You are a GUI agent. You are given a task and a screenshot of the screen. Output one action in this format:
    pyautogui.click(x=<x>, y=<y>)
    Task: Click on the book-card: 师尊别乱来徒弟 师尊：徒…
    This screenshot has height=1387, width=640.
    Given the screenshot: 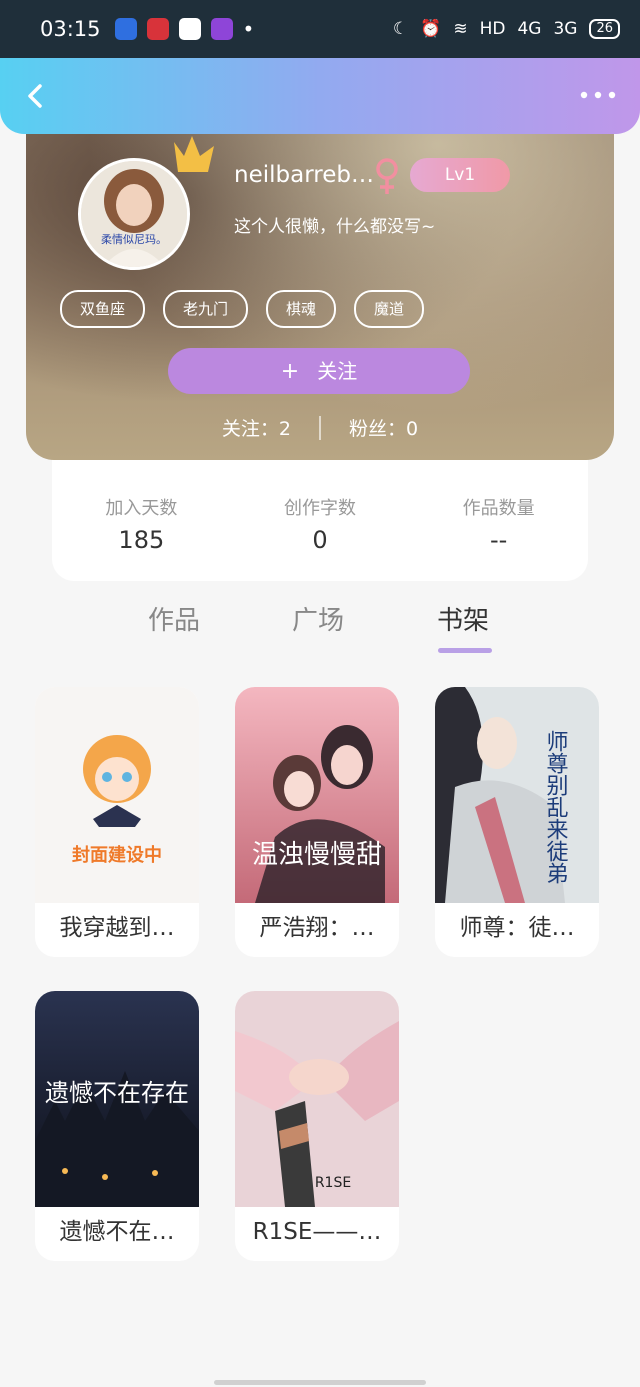 What is the action you would take?
    pyautogui.click(x=517, y=822)
    